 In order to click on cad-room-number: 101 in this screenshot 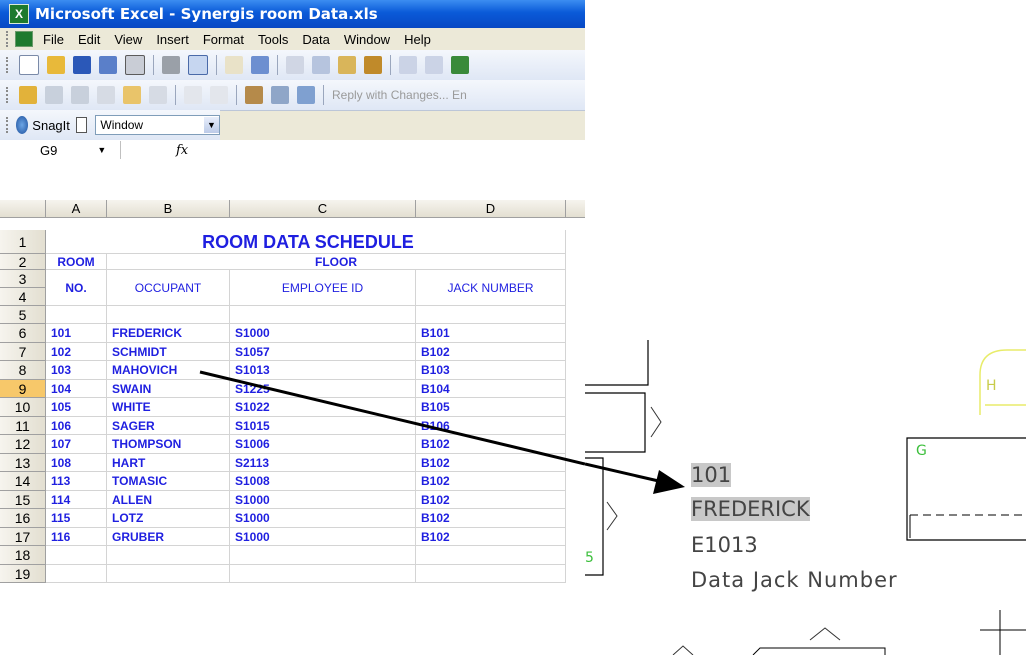, I will do `click(711, 475)`.